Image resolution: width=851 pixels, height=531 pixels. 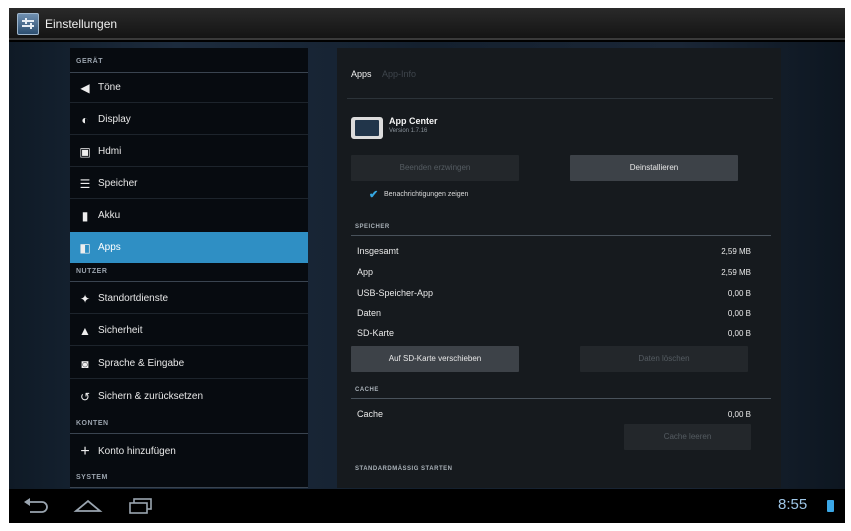 What do you see at coordinates (118, 183) in the screenshot?
I see `sidebar-item-label: Speicher` at bounding box center [118, 183].